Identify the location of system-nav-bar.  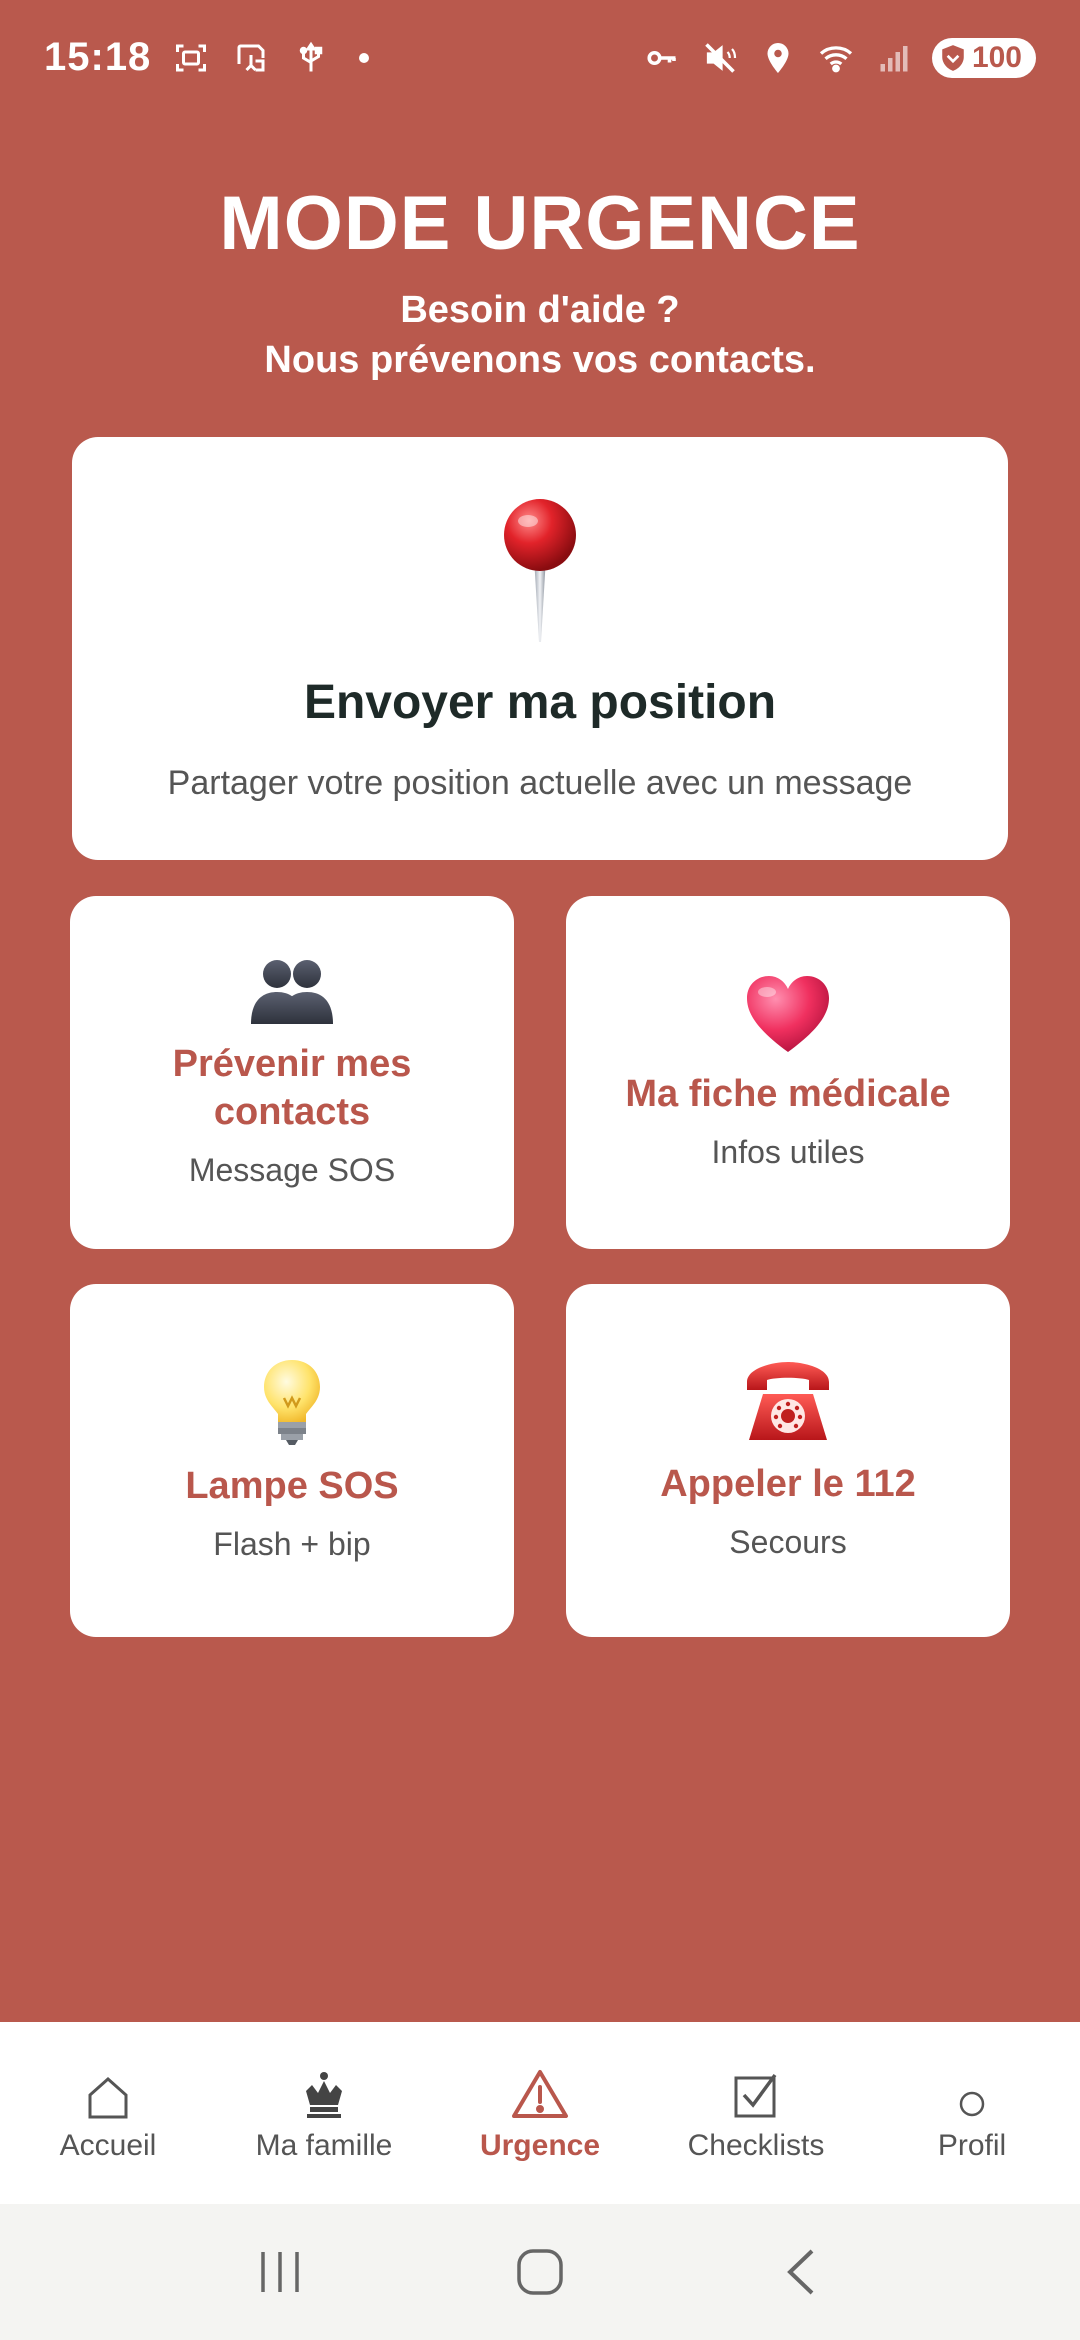
(540, 2272).